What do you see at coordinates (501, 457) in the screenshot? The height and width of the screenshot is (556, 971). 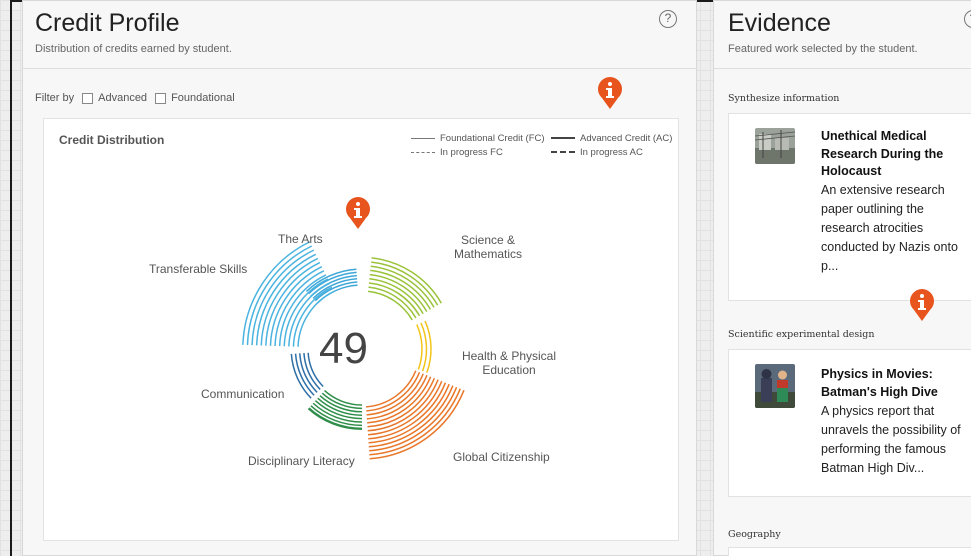 I see `category-label-global: Global Citizenship` at bounding box center [501, 457].